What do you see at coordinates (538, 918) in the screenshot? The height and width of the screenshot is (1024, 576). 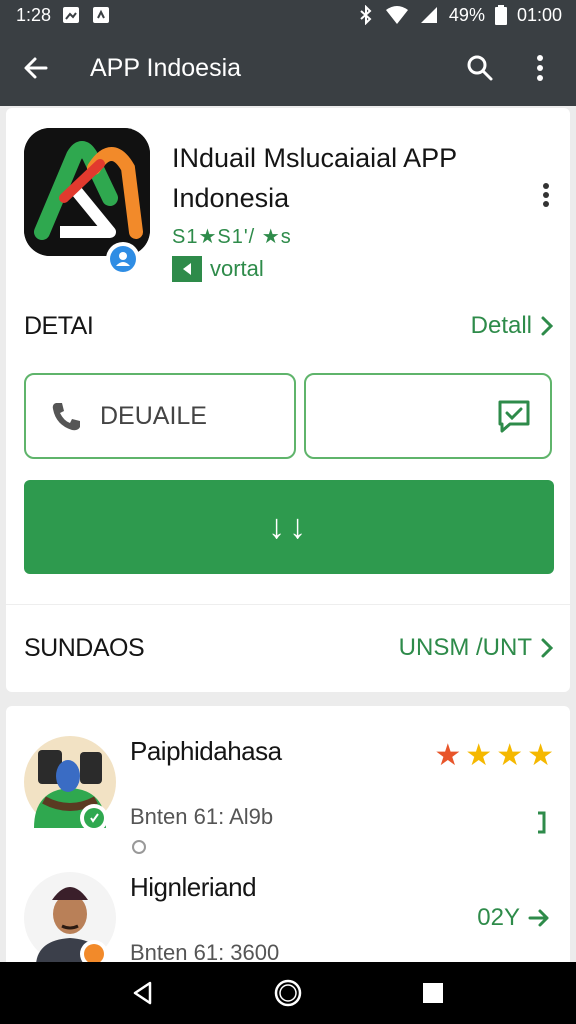 I see `arrow-right-icon` at bounding box center [538, 918].